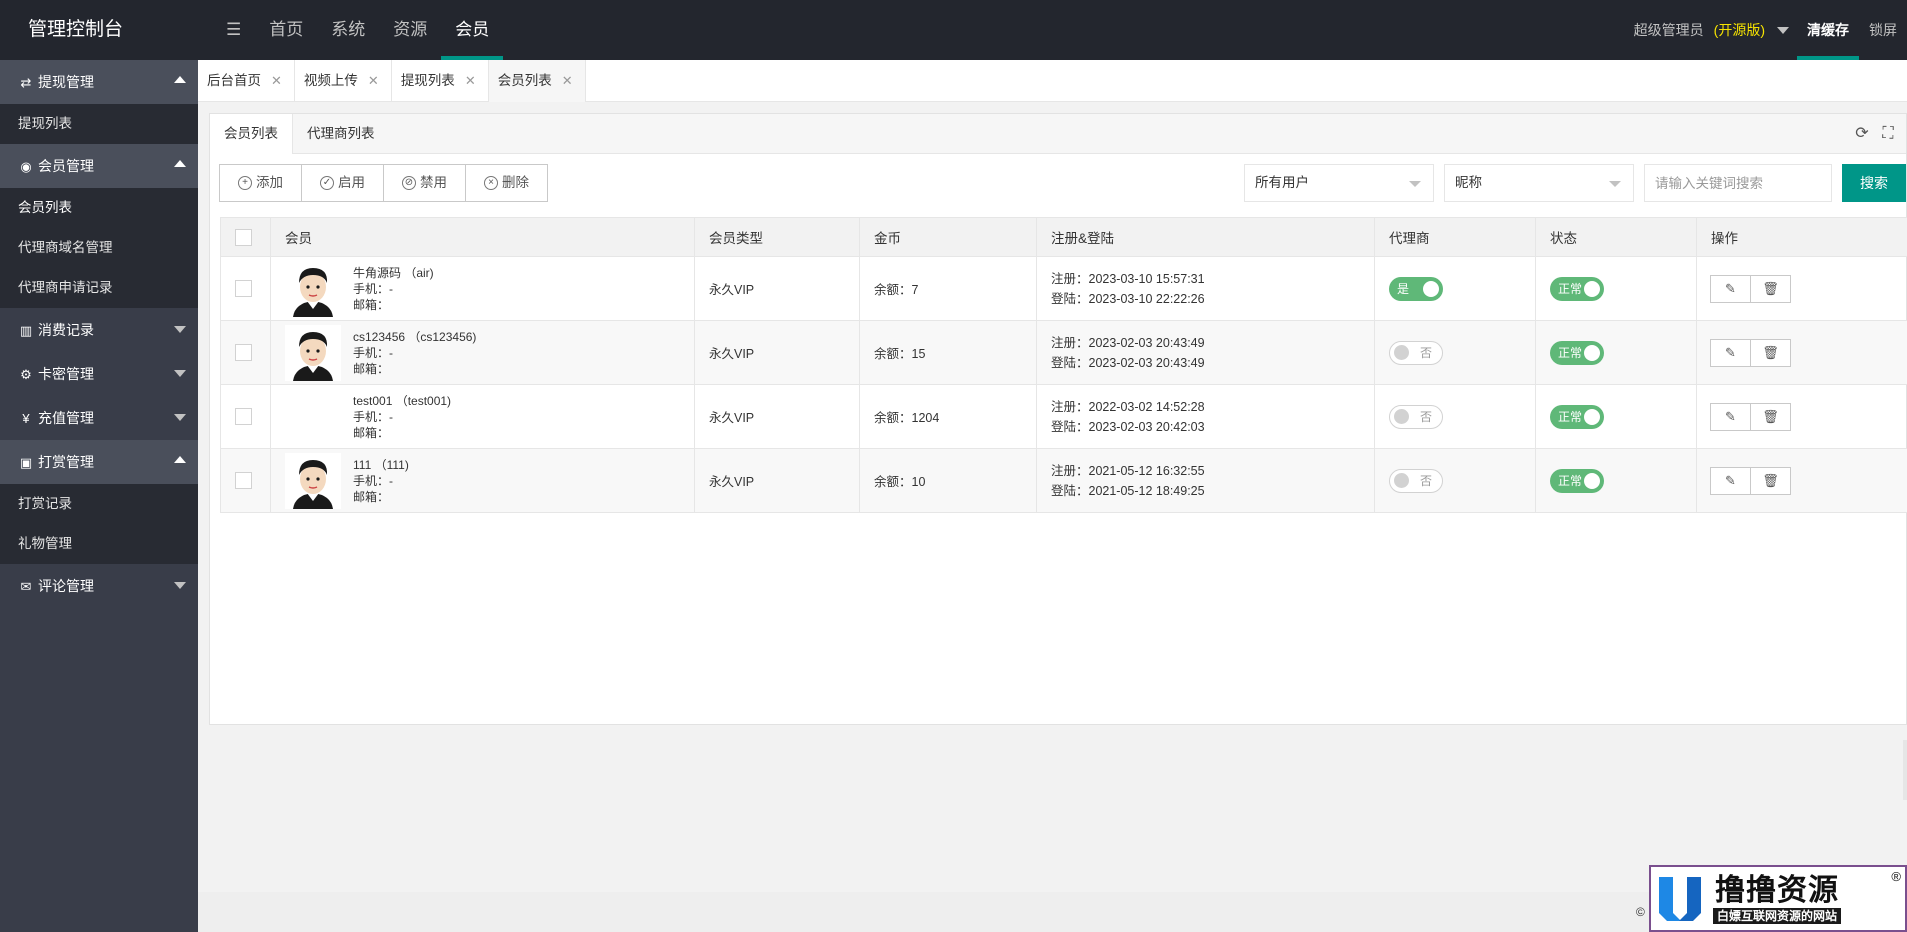 Image resolution: width=1907 pixels, height=932 pixels. Describe the element at coordinates (99, 418) in the screenshot. I see `menu-head-recharge: ¥ 充值管理` at that location.